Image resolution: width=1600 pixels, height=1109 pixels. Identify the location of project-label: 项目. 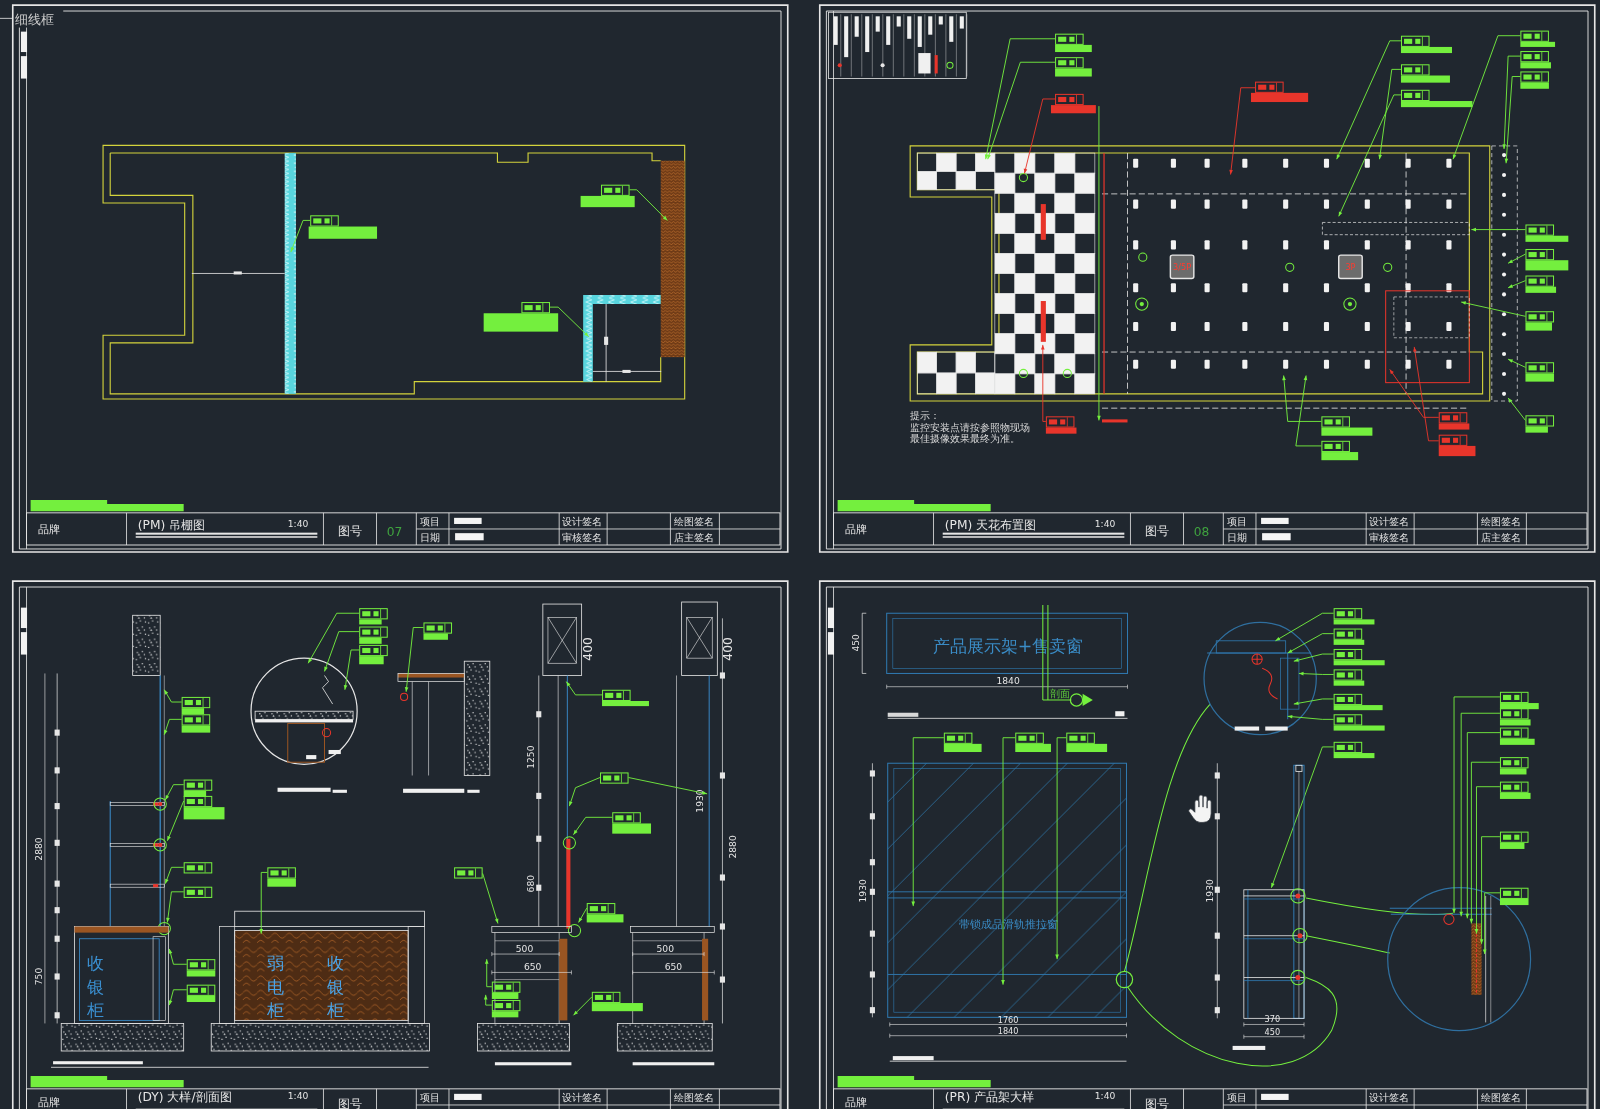
(430, 1097).